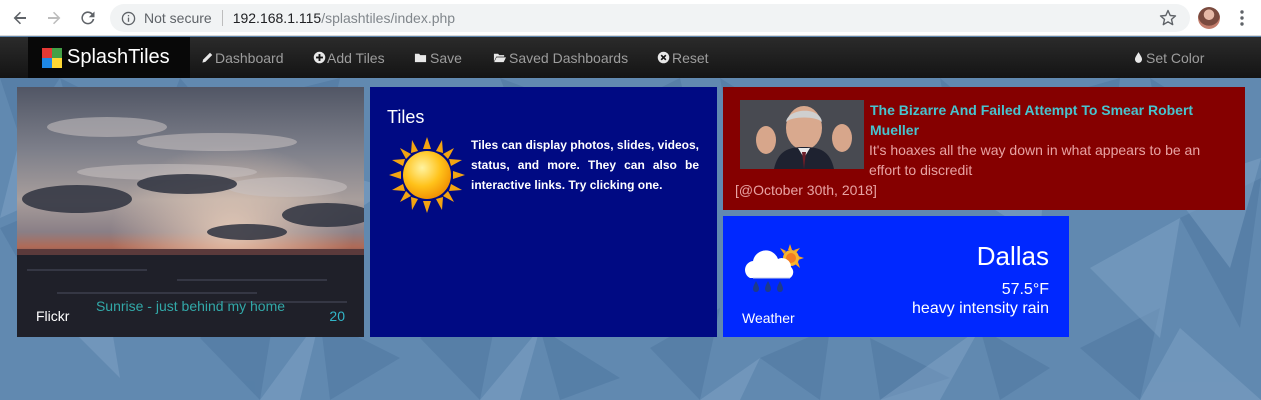  What do you see at coordinates (277, 18) in the screenshot?
I see `url-host: 192.168.1.115` at bounding box center [277, 18].